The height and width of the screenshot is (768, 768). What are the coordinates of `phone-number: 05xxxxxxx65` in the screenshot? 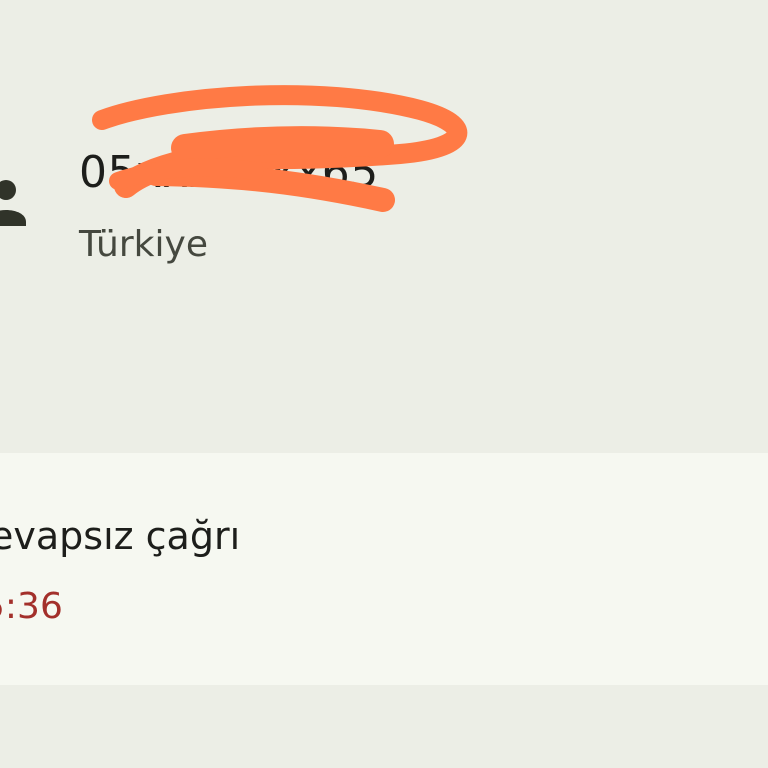 It's located at (229, 173).